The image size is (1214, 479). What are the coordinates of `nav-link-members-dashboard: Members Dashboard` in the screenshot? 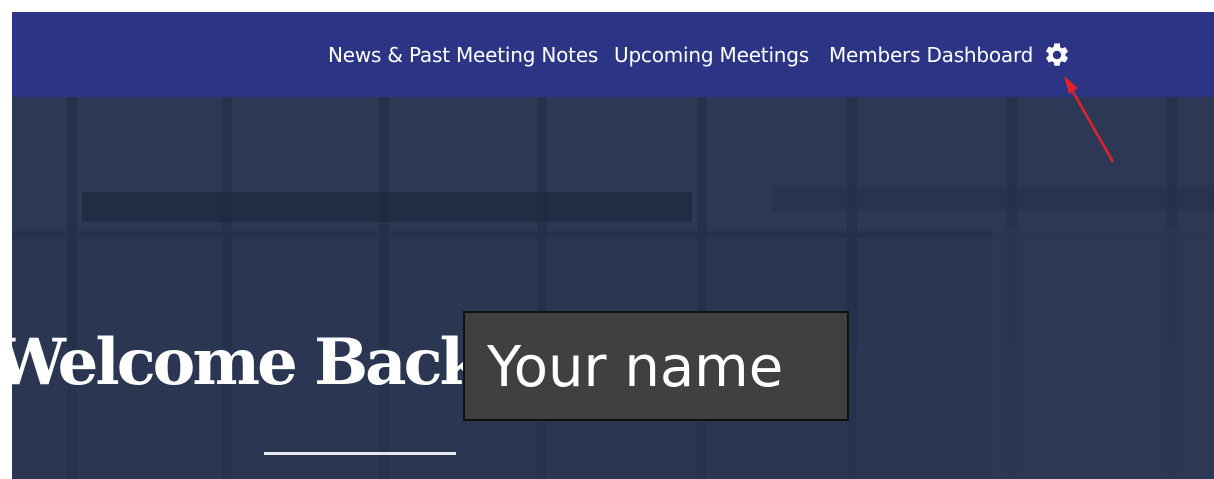 It's located at (931, 55).